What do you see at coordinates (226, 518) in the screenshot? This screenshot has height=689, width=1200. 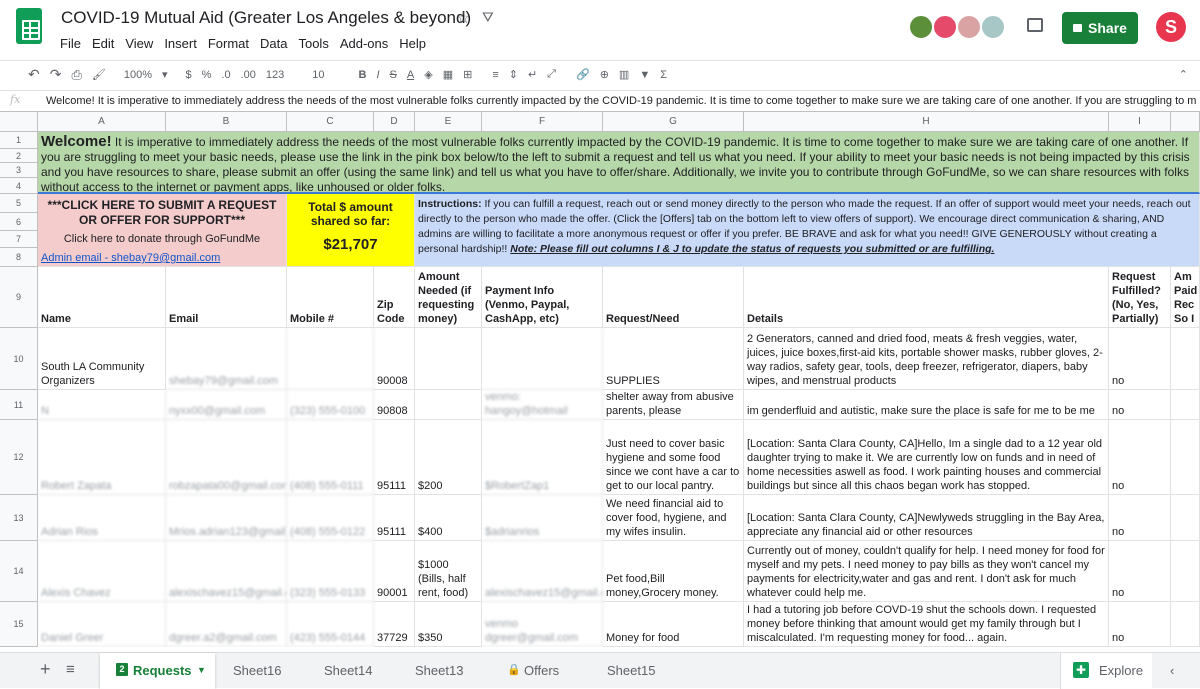 I see `cell-email: Mrios.adrian123@gmail.com` at bounding box center [226, 518].